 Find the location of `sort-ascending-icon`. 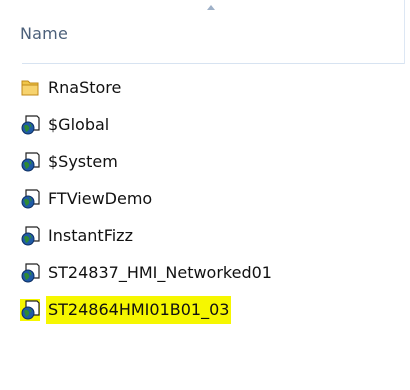

sort-ascending-icon is located at coordinates (211, 7).